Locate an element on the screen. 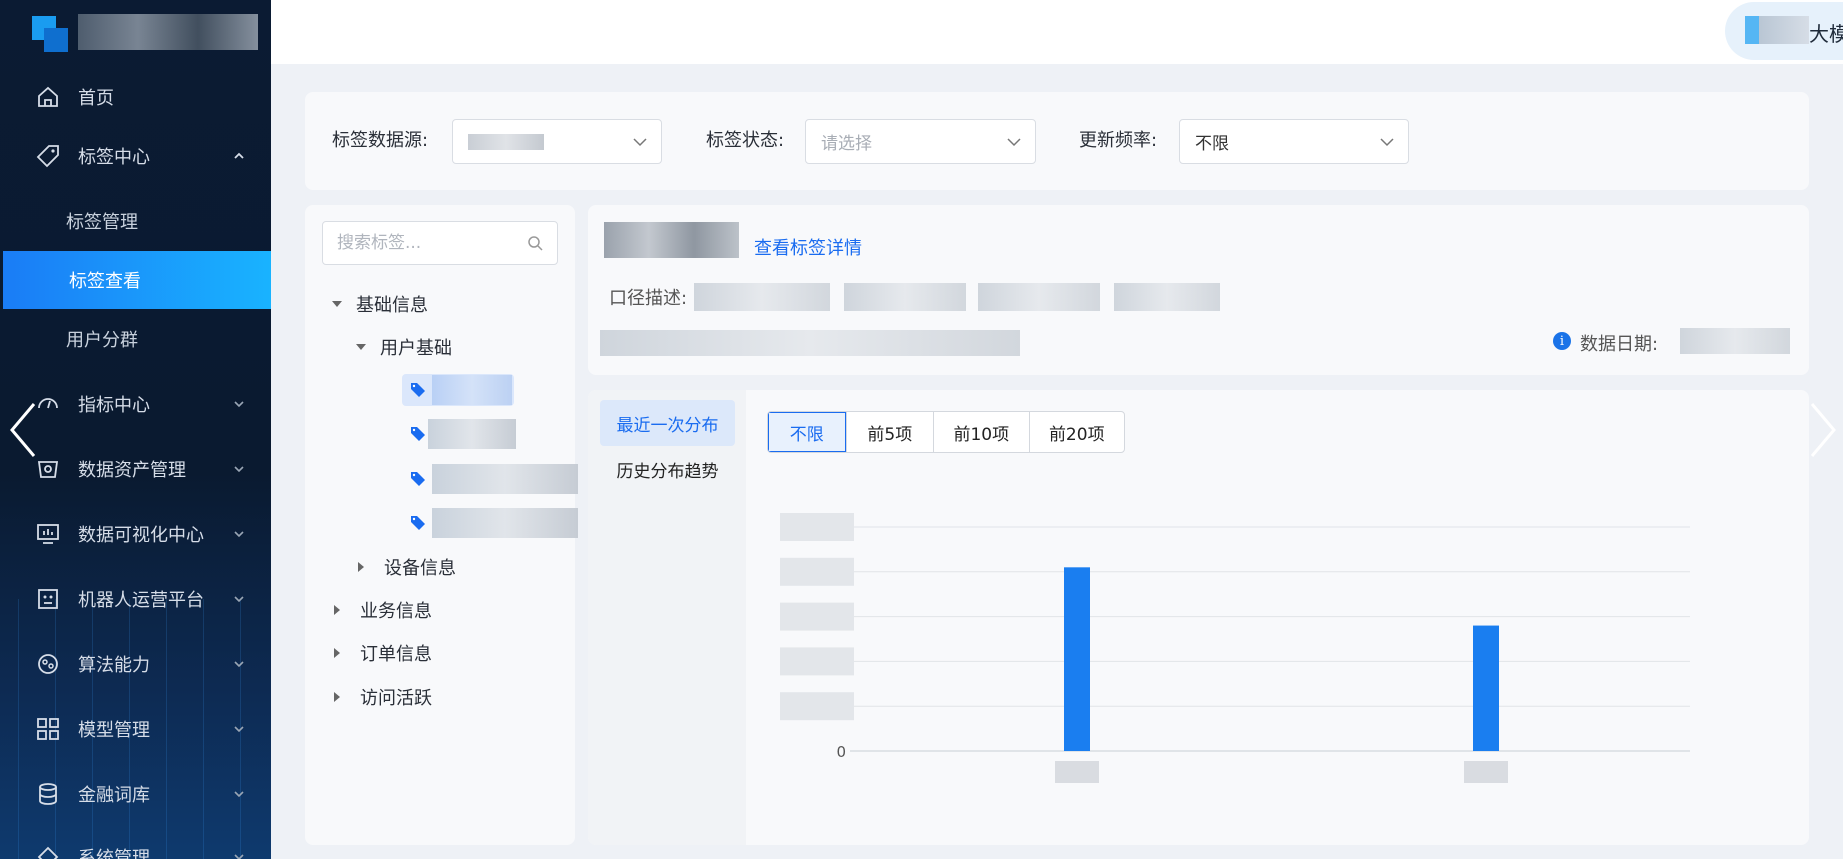 The height and width of the screenshot is (859, 1843). menu-label: 系统管理 is located at coordinates (114, 853).